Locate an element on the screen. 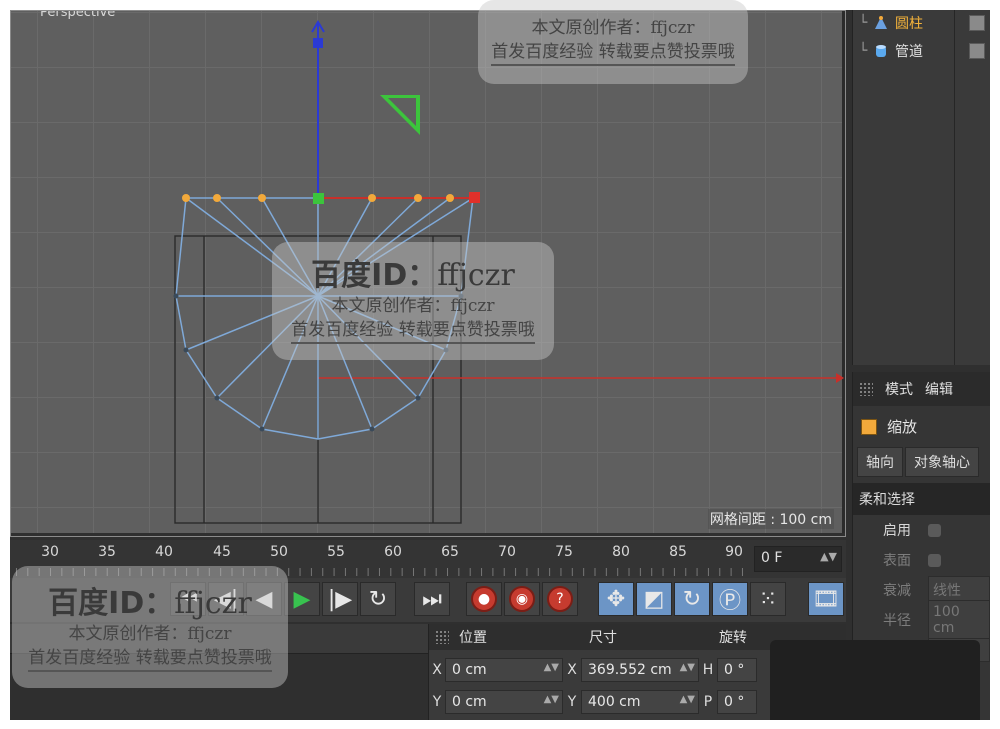 The image size is (1000, 729). radius-row: 半径 100 cm is located at coordinates (921, 620).